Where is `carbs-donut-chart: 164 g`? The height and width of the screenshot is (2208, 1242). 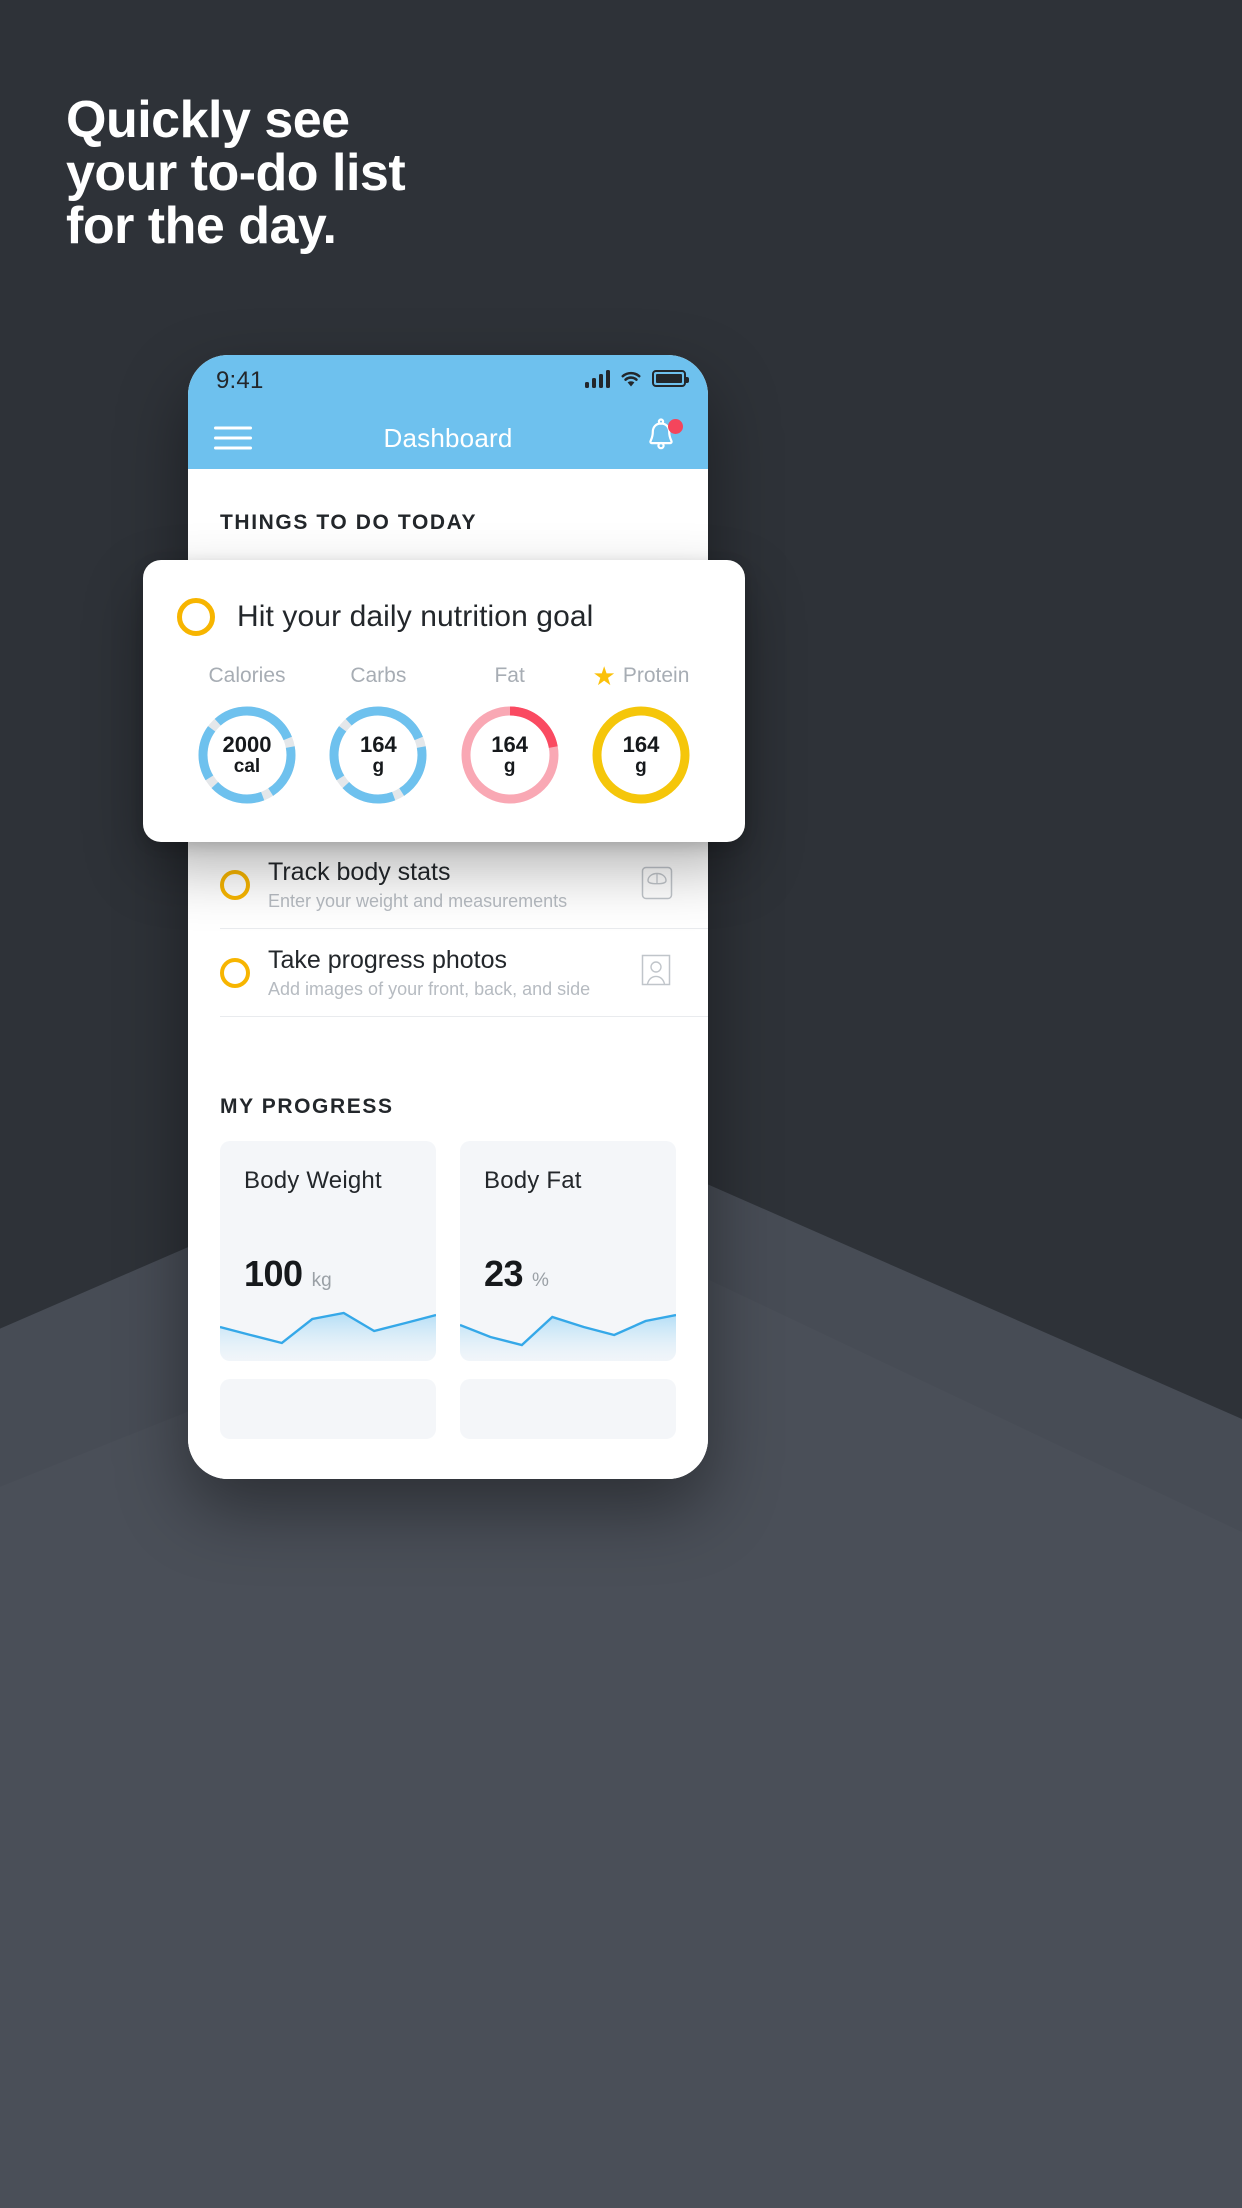
carbs-donut-chart: 164 g is located at coordinates (378, 755).